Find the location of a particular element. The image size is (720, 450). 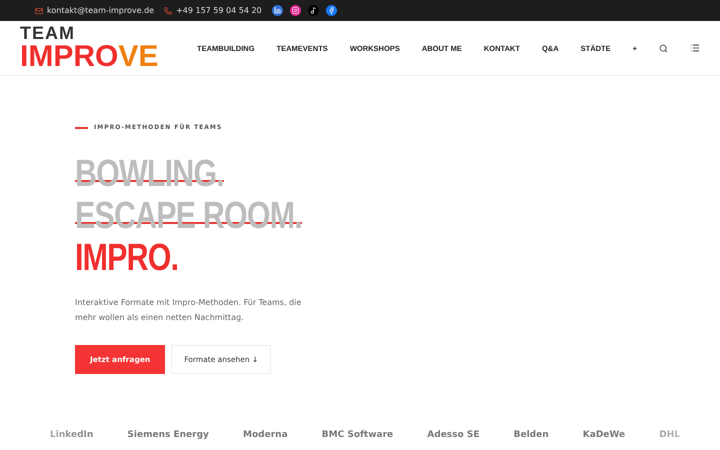

client-name: KaDeWe is located at coordinates (604, 435).